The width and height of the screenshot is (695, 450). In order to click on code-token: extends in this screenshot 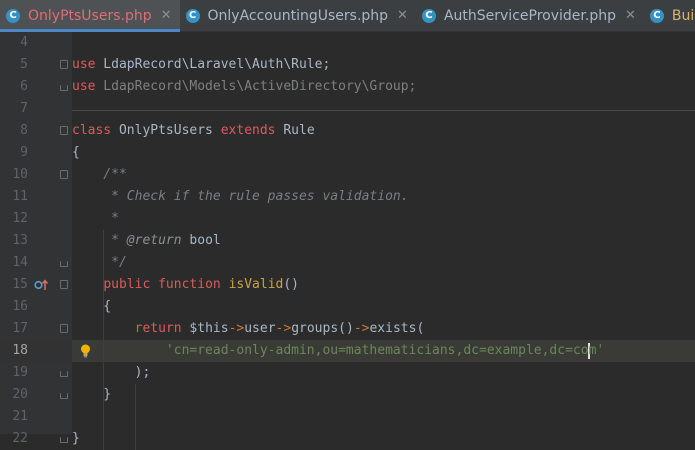, I will do `click(248, 130)`.